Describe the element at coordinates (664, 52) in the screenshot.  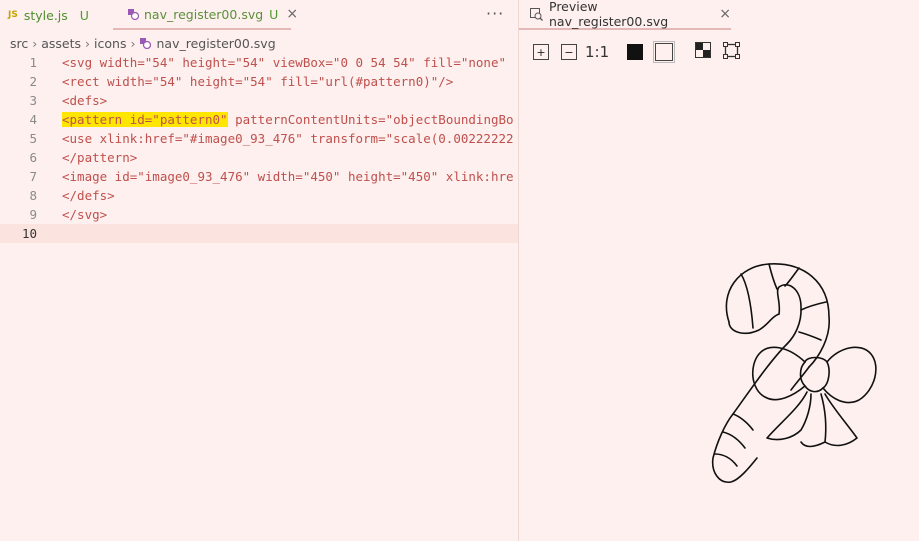
I see `light-background-button` at that location.